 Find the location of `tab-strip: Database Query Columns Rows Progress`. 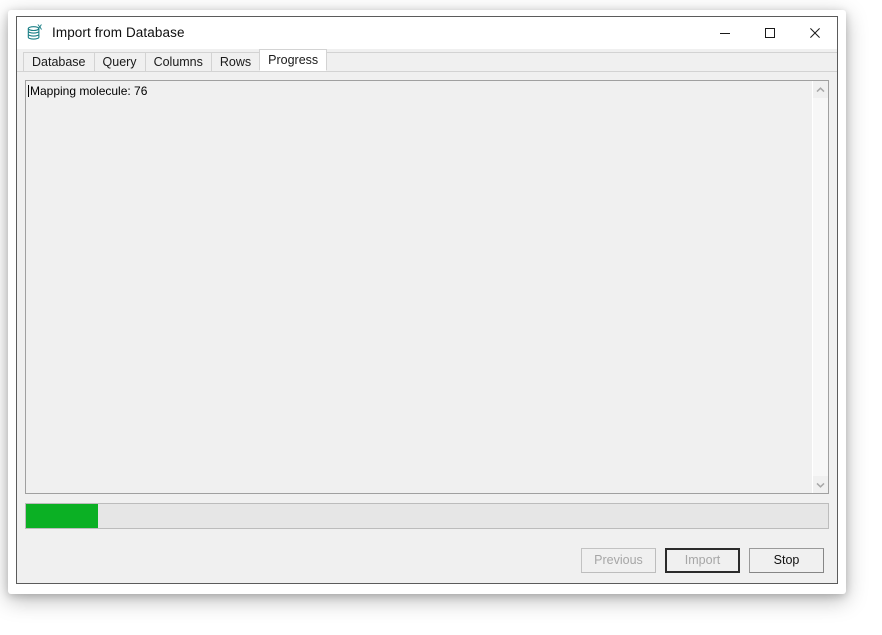

tab-strip: Database Query Columns Rows Progress is located at coordinates (427, 60).